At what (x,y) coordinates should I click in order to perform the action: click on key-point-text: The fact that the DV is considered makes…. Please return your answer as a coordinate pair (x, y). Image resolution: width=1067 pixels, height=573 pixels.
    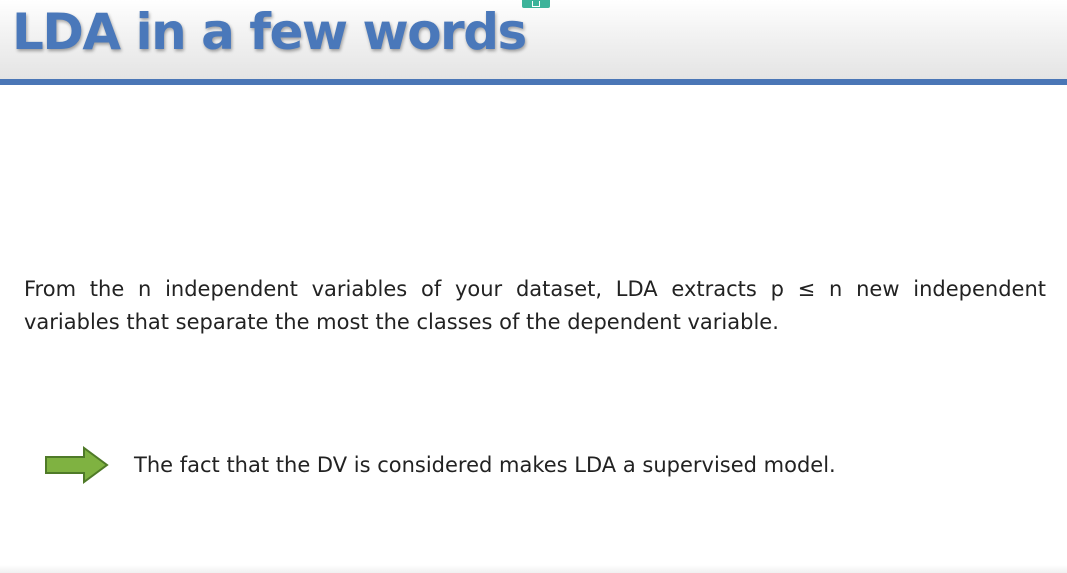
    Looking at the image, I should click on (485, 464).